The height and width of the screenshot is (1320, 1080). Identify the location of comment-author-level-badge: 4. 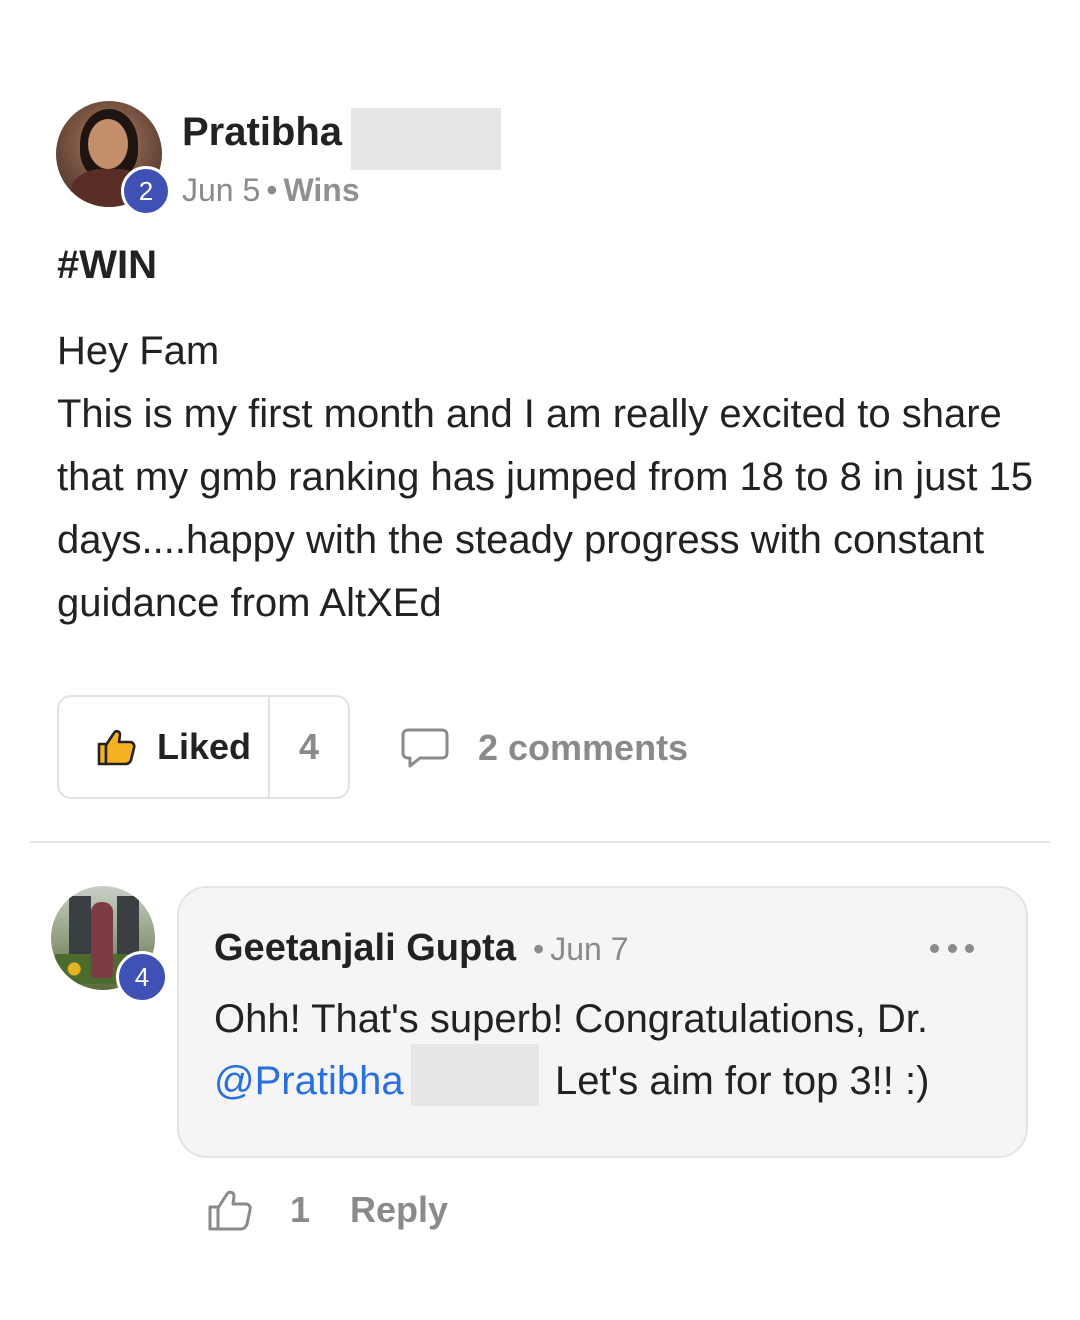
(142, 977).